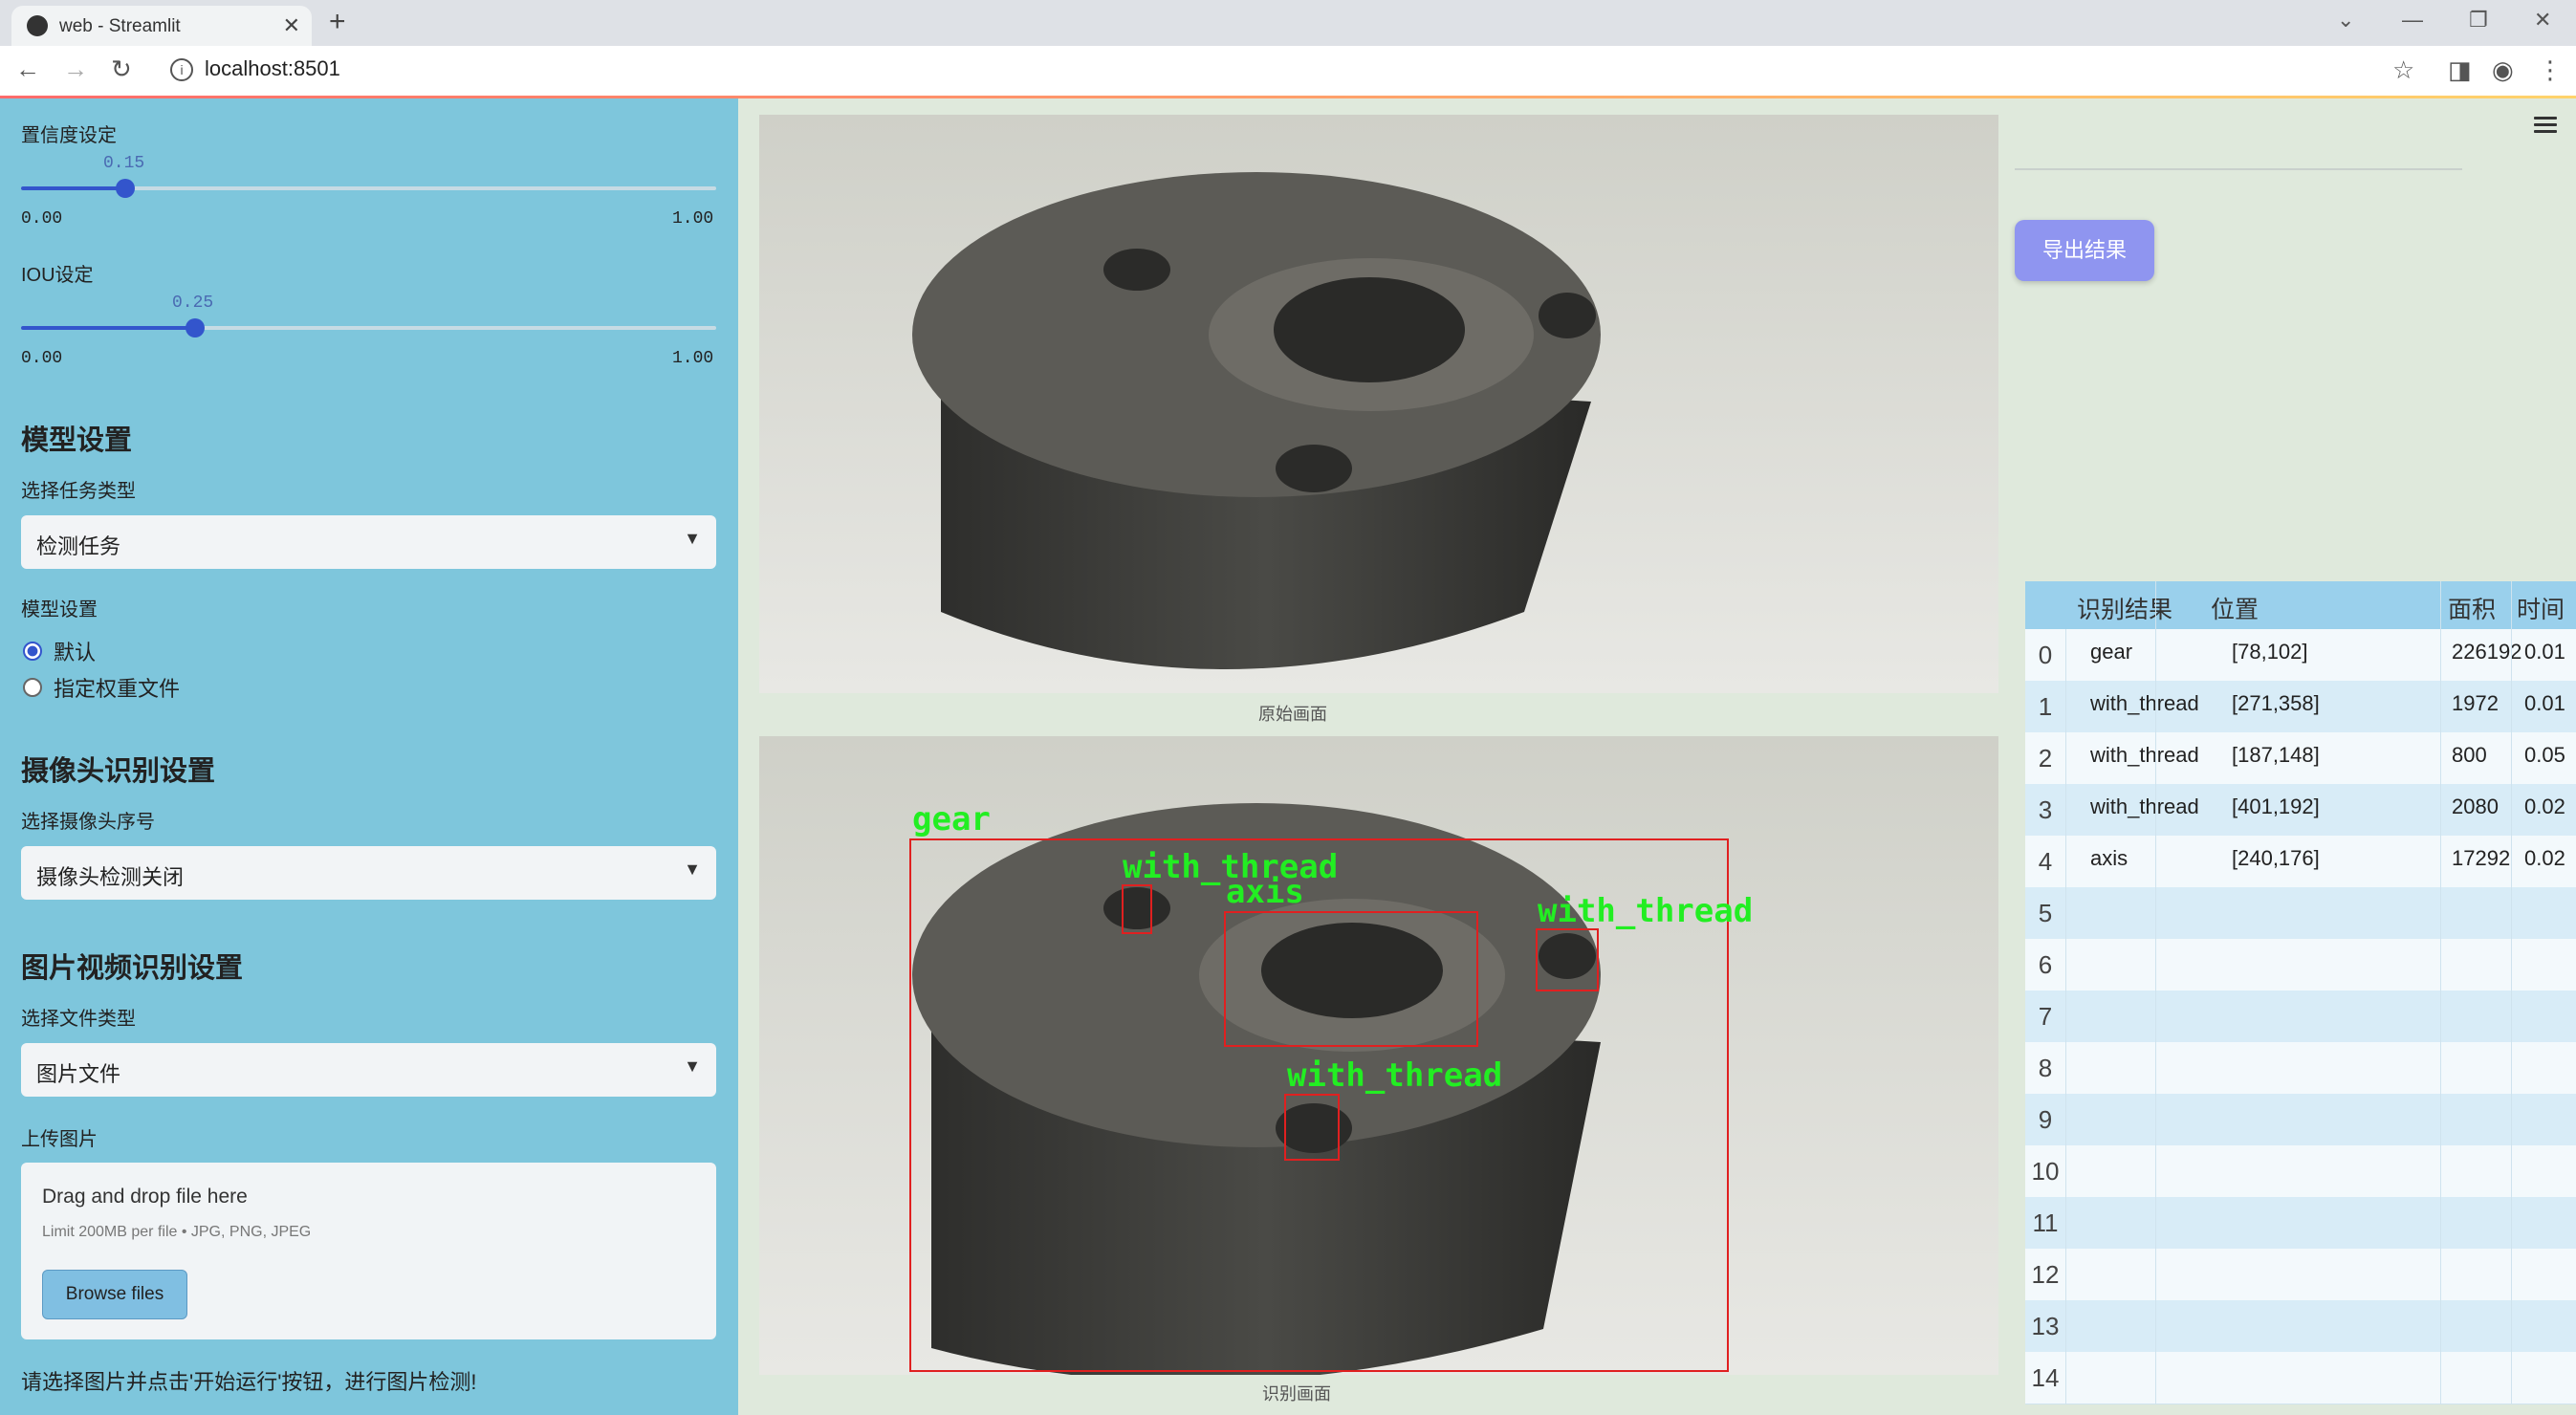 The image size is (2576, 1415). What do you see at coordinates (2541, 608) in the screenshot?
I see `column-header-time: 时间` at bounding box center [2541, 608].